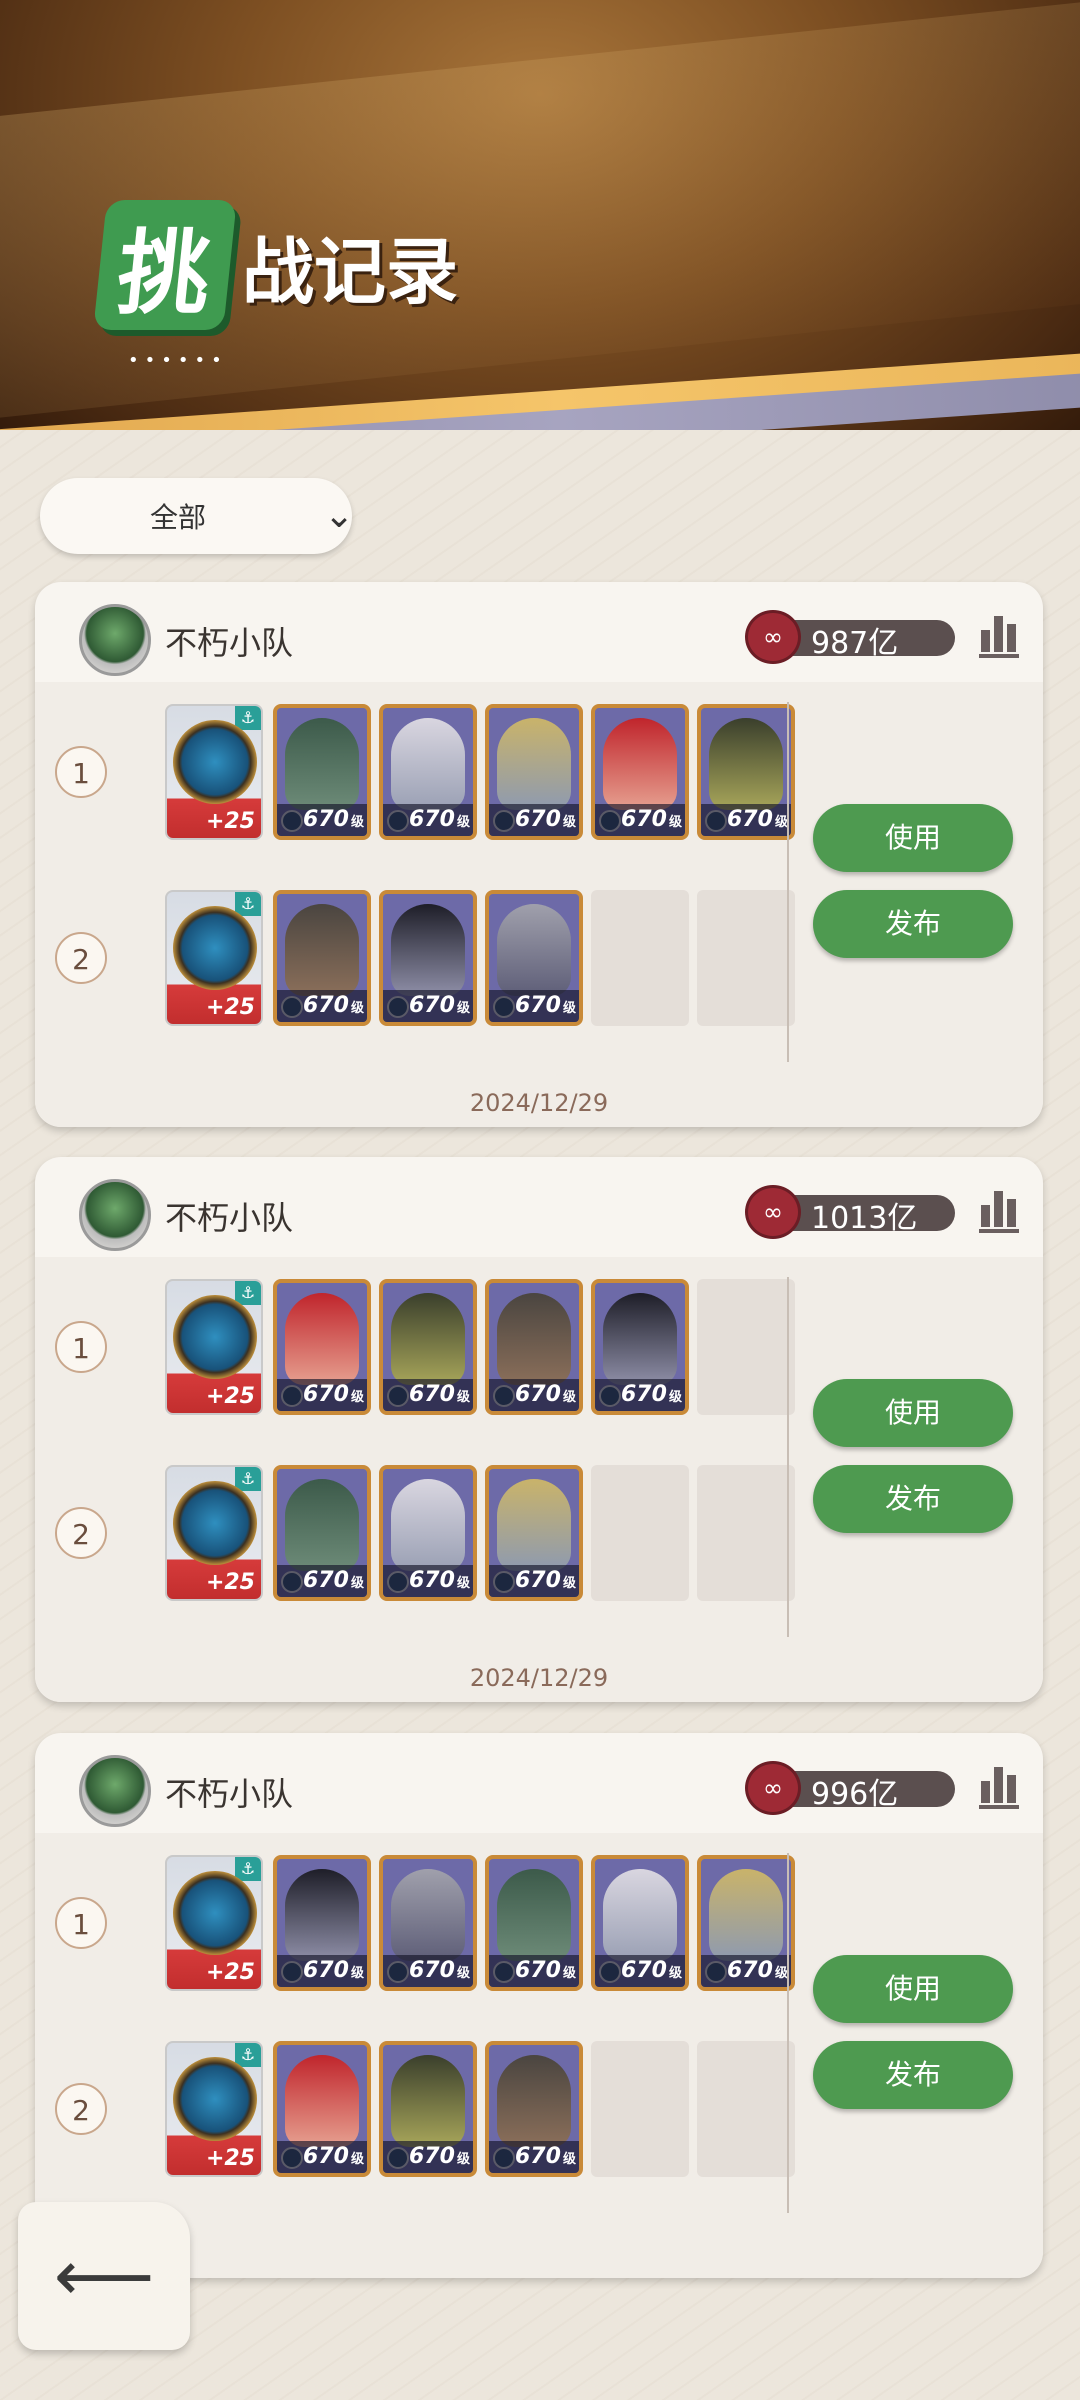 The image size is (1080, 2400). Describe the element at coordinates (773, 637) in the screenshot. I see `infinity-icon: ∞` at that location.